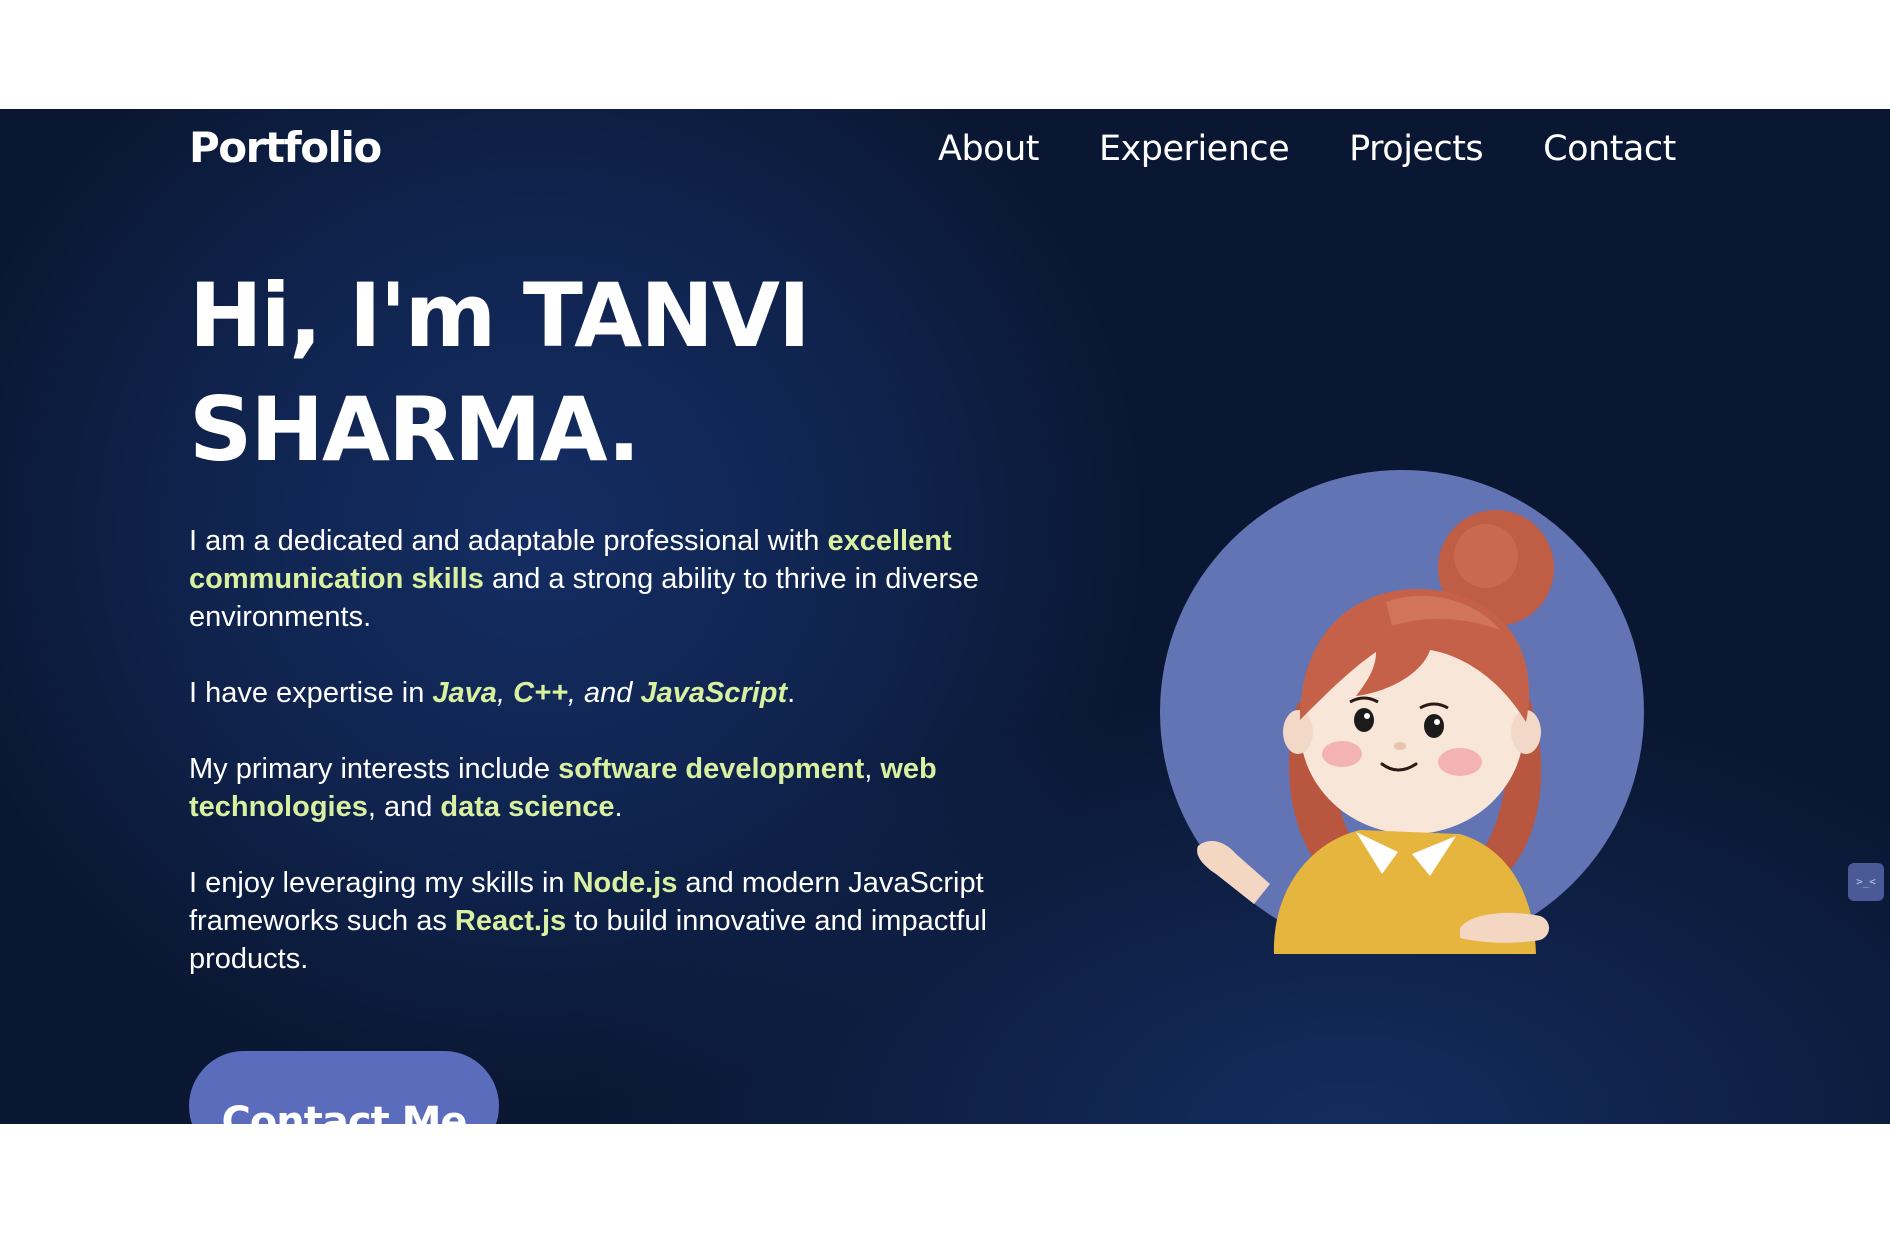 The height and width of the screenshot is (1236, 1890). Describe the element at coordinates (1400, 746) in the screenshot. I see `nose` at that location.